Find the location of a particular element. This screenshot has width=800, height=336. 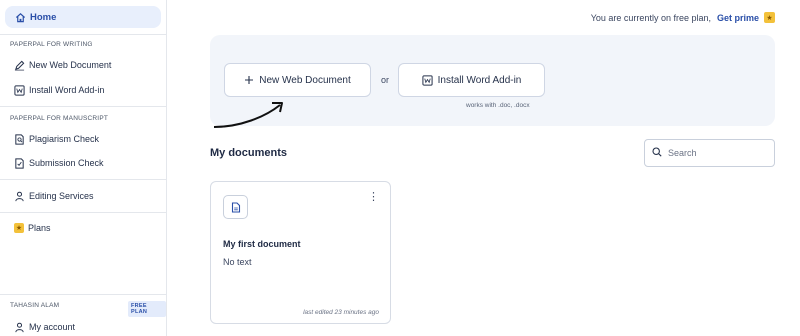

install-word-addin-button: Install Word Add-in is located at coordinates (471, 80).